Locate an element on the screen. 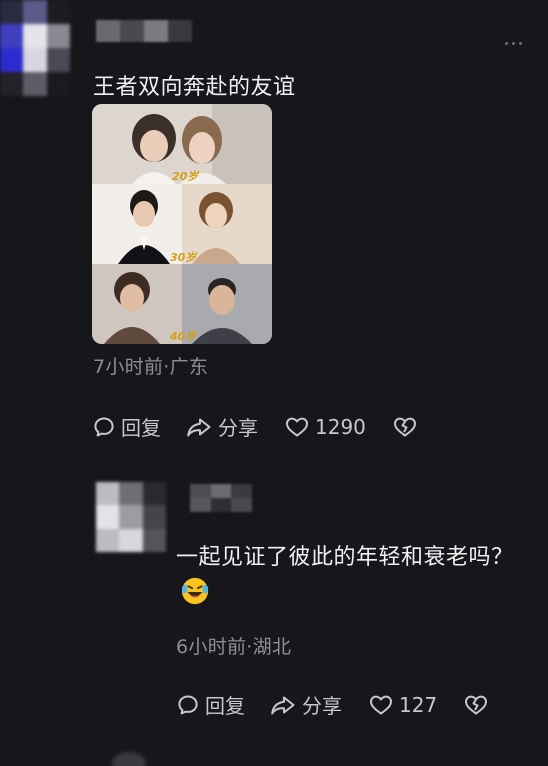 Image resolution: width=548 pixels, height=766 pixels. like-button: 1290 is located at coordinates (325, 427).